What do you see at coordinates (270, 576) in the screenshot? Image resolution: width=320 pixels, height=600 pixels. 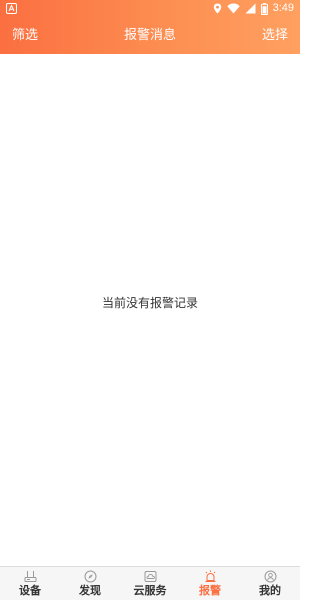 I see `profile-icon` at bounding box center [270, 576].